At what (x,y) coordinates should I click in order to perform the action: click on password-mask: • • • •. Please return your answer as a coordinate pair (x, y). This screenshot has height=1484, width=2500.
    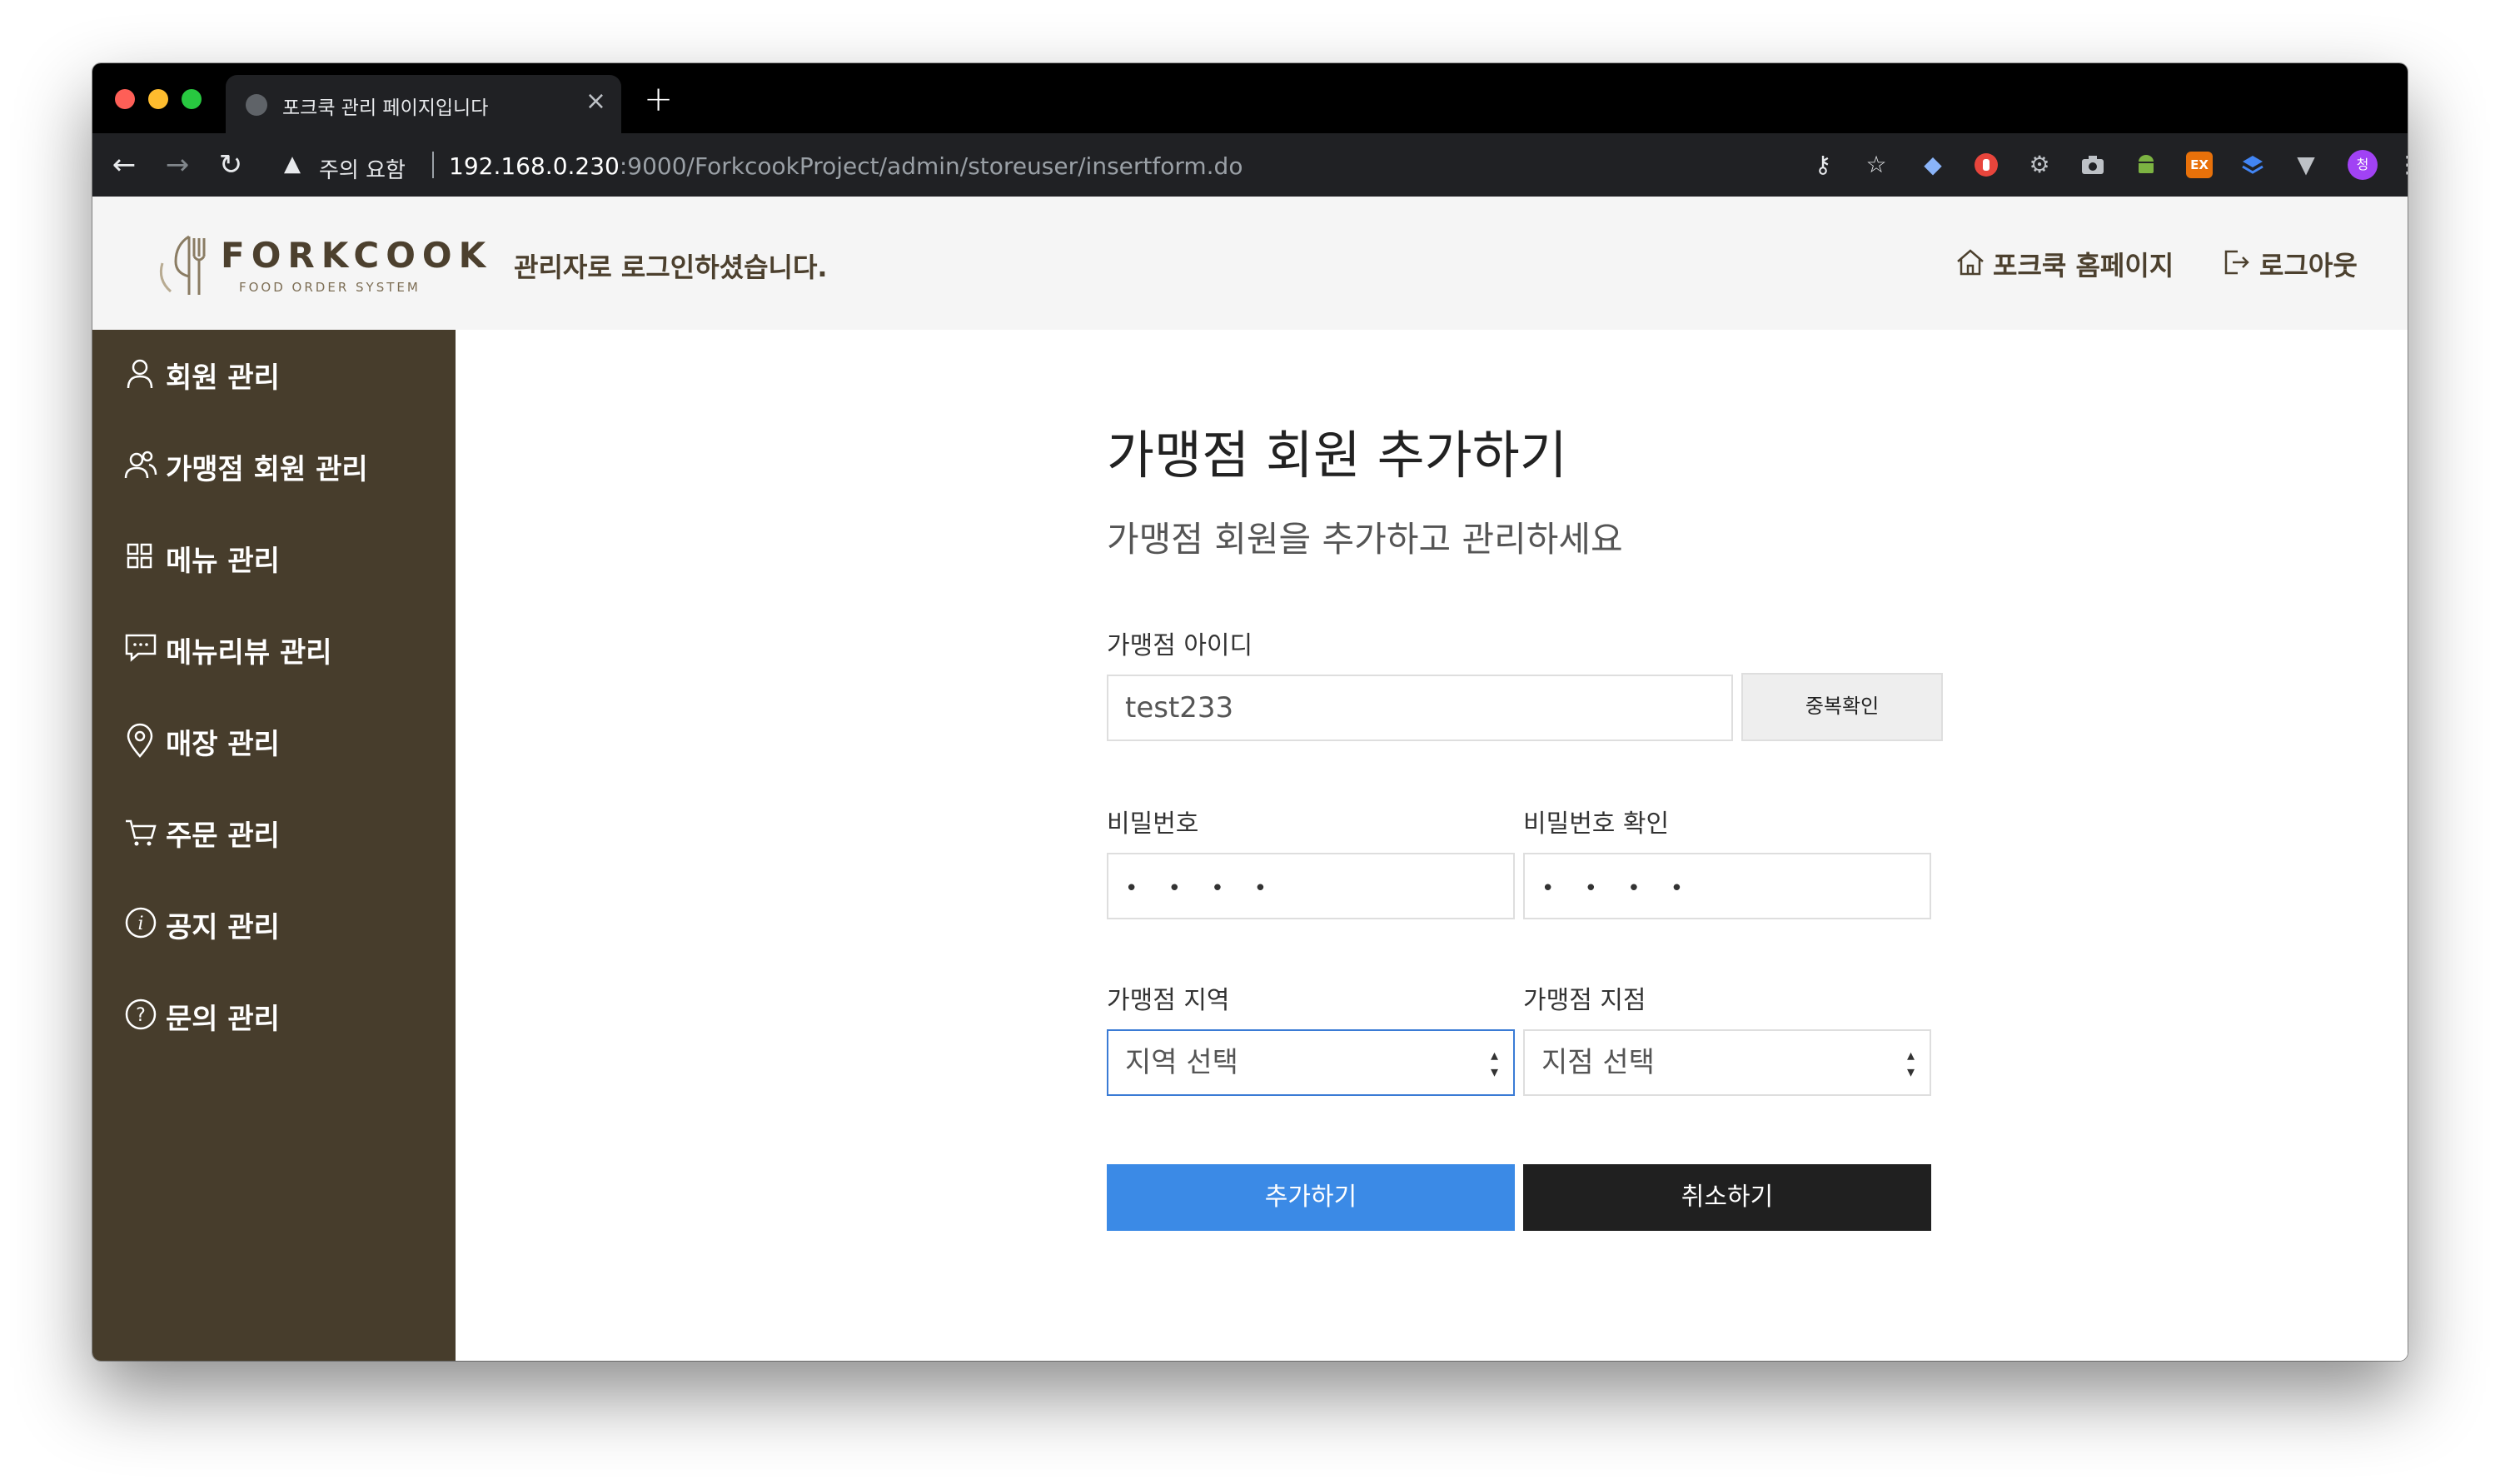
    Looking at the image, I should click on (1202, 888).